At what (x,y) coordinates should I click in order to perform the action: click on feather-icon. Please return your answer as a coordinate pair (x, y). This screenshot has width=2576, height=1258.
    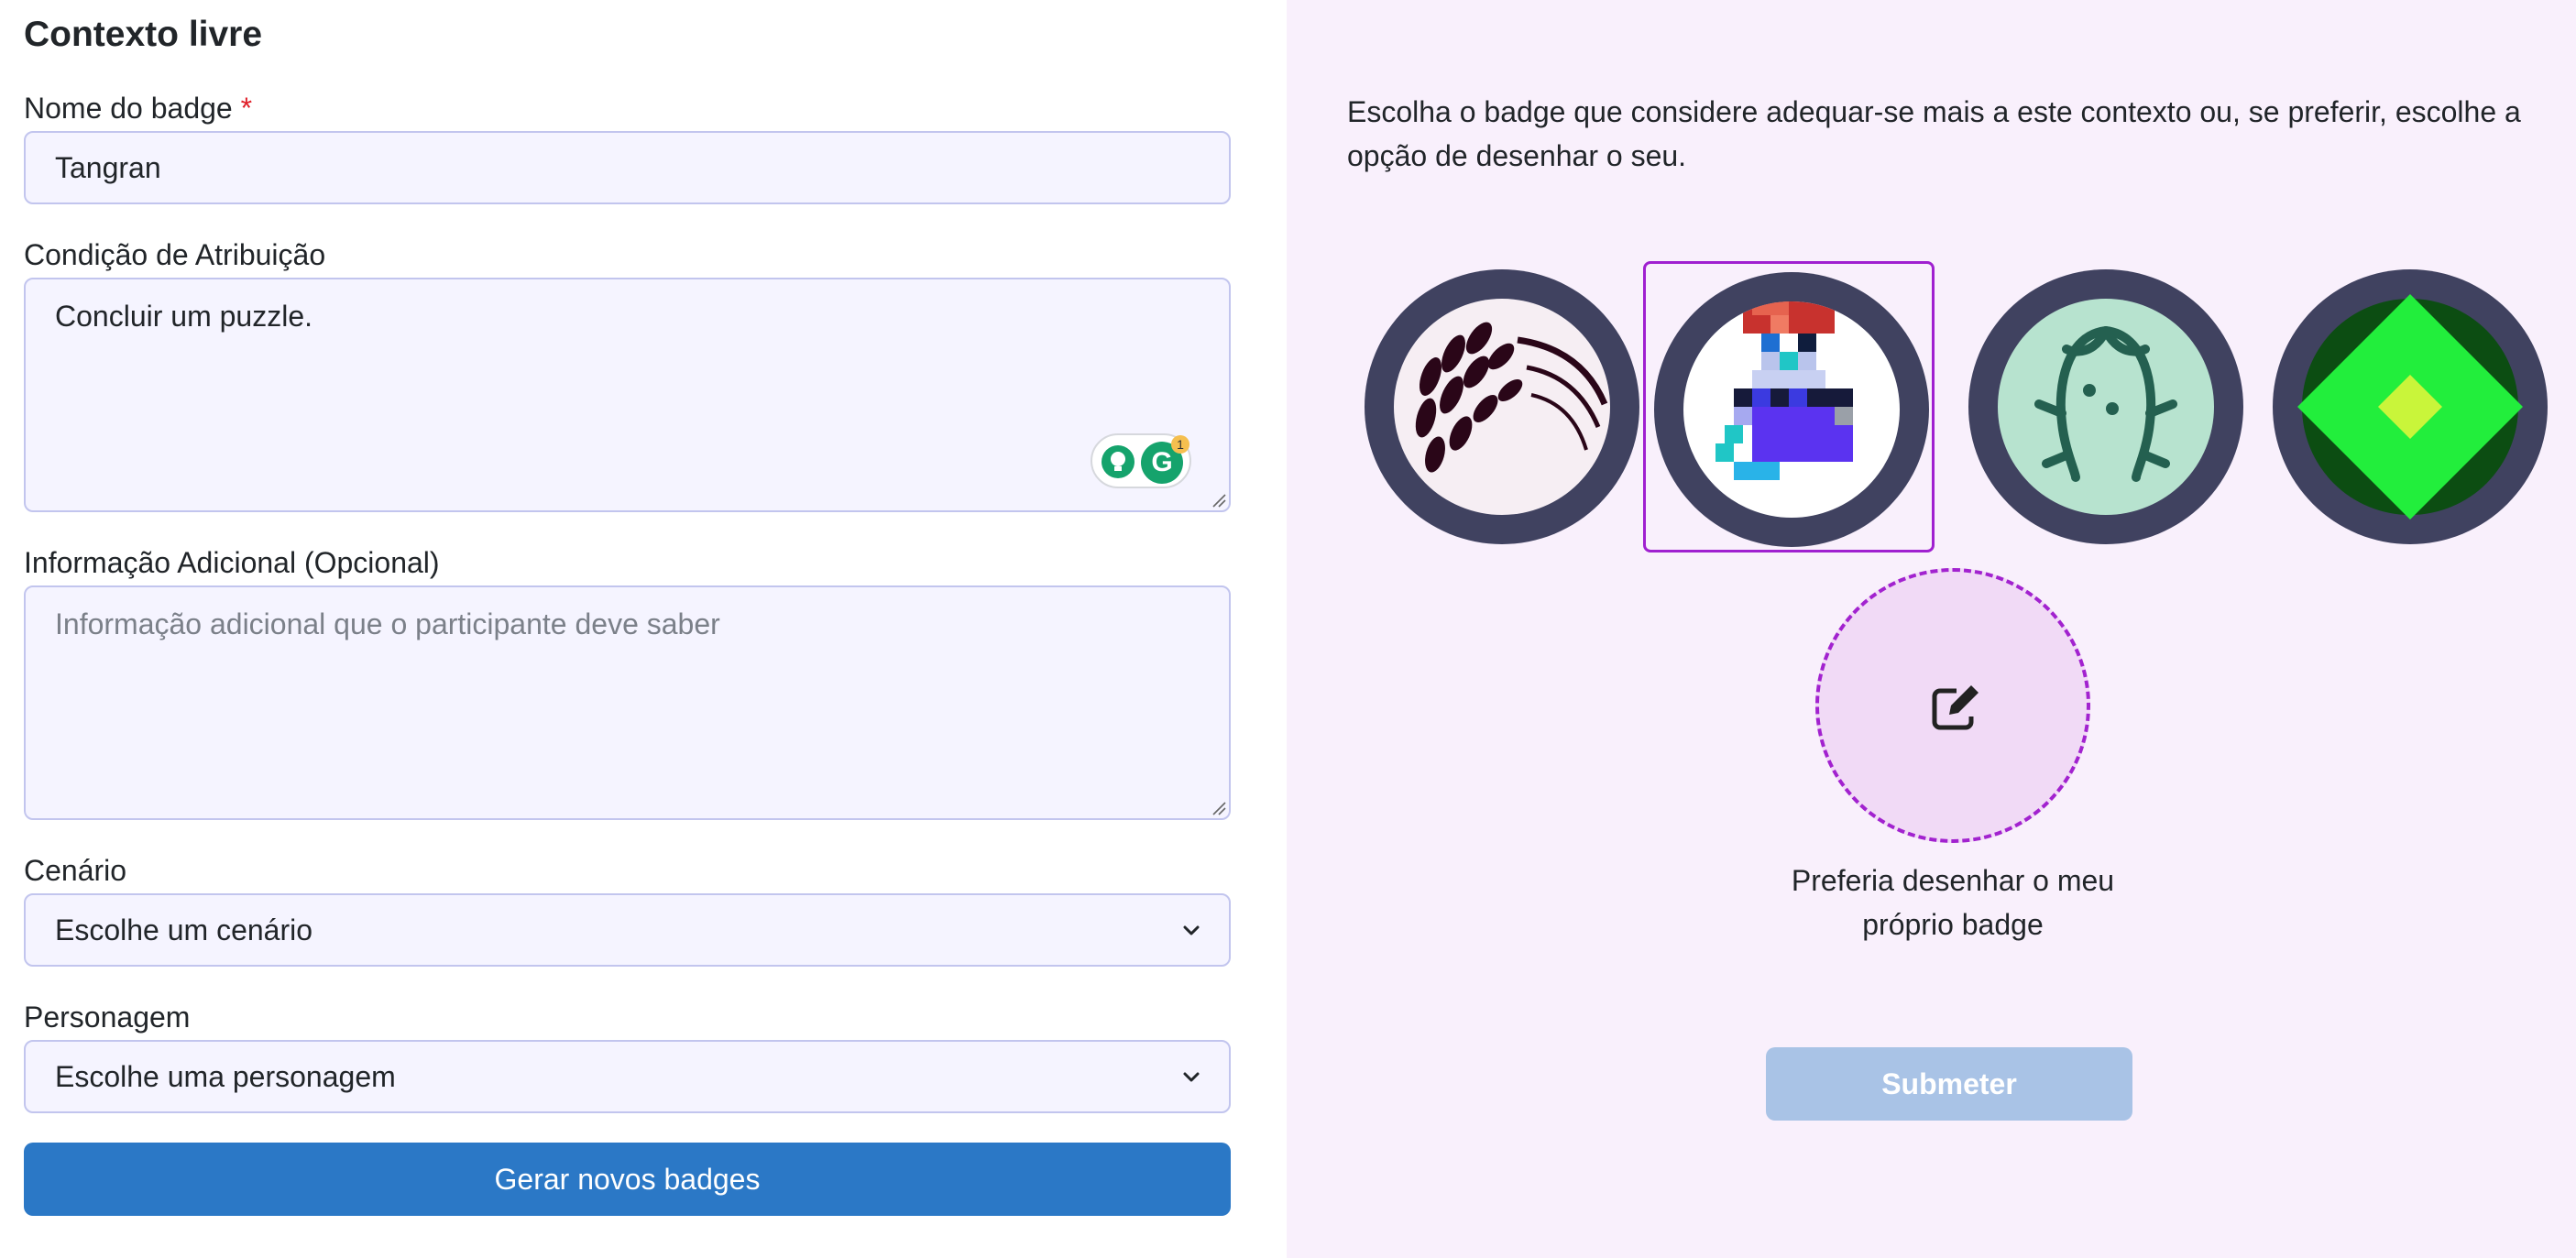
    Looking at the image, I should click on (1502, 406).